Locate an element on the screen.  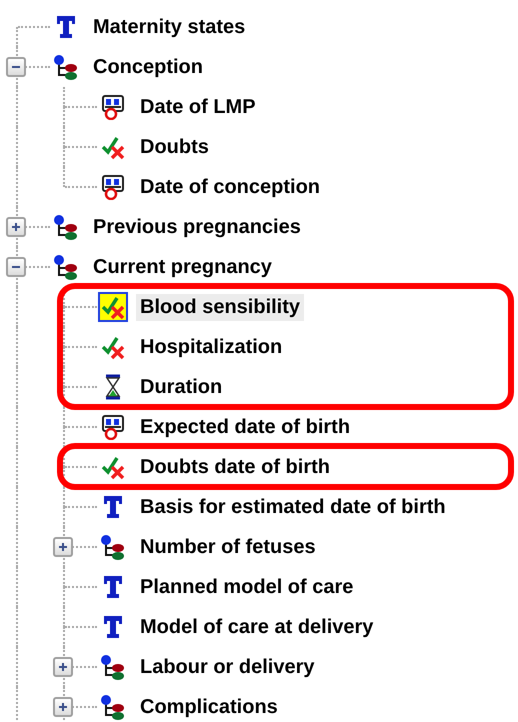
tree-item: Date of LMP is located at coordinates (198, 107).